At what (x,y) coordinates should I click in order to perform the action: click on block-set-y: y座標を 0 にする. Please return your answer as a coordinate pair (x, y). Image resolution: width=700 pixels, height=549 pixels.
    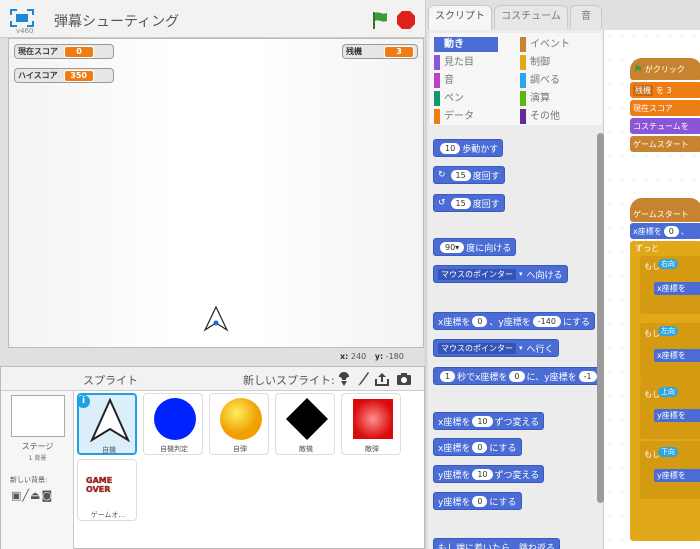
    Looking at the image, I should click on (477, 501).